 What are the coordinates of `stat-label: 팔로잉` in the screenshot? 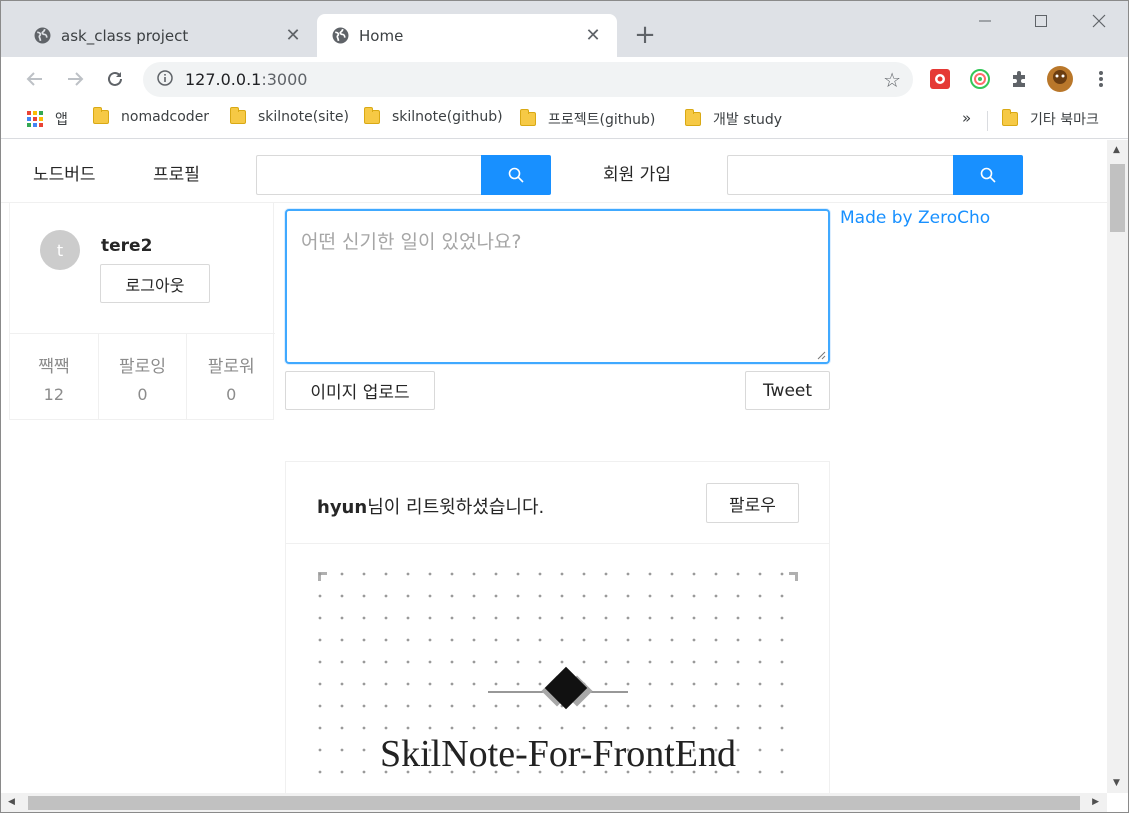 It's located at (142, 367).